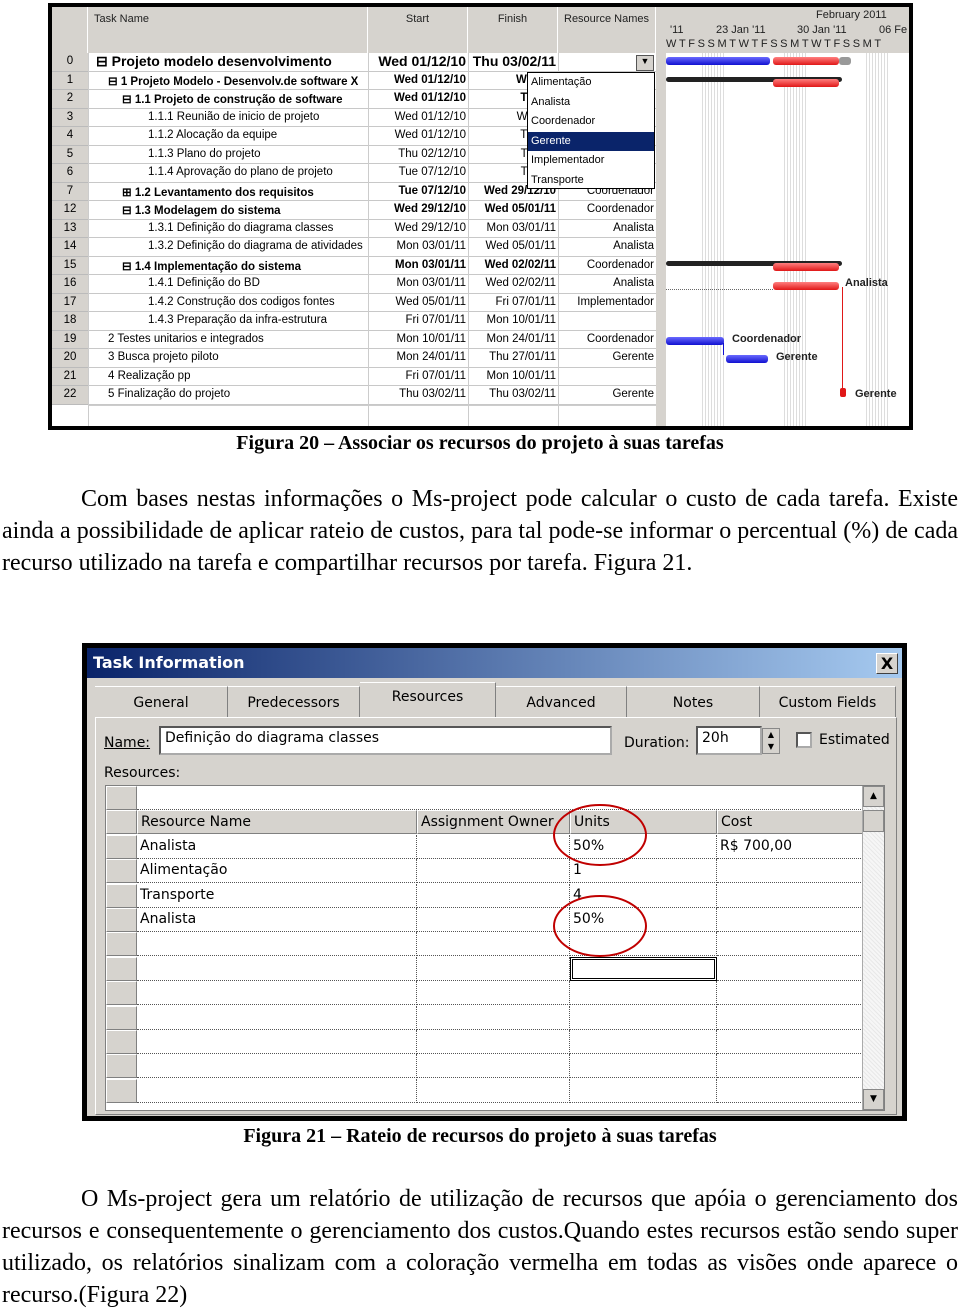  I want to click on dropdown-option: Gerente, so click(591, 141).